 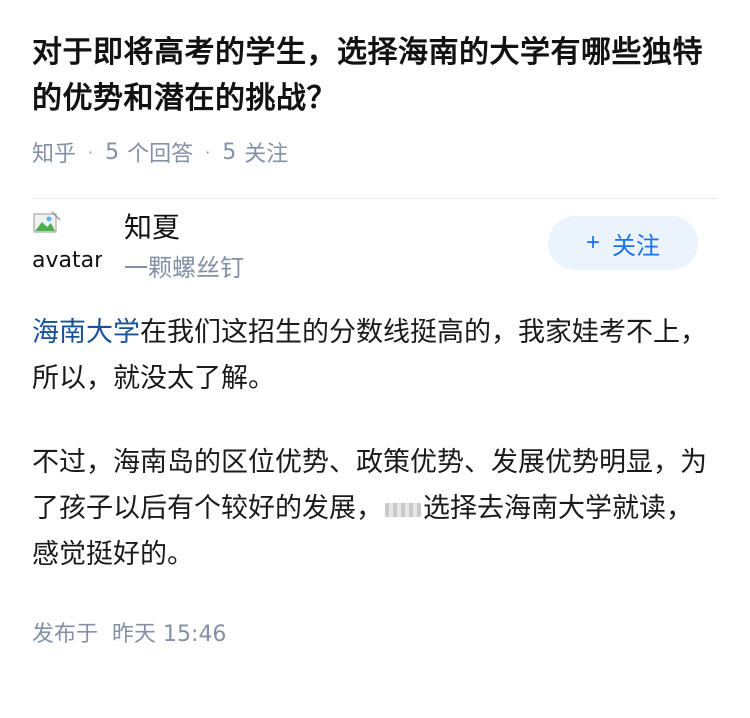 What do you see at coordinates (636, 246) in the screenshot?
I see `follow-label: 关注` at bounding box center [636, 246].